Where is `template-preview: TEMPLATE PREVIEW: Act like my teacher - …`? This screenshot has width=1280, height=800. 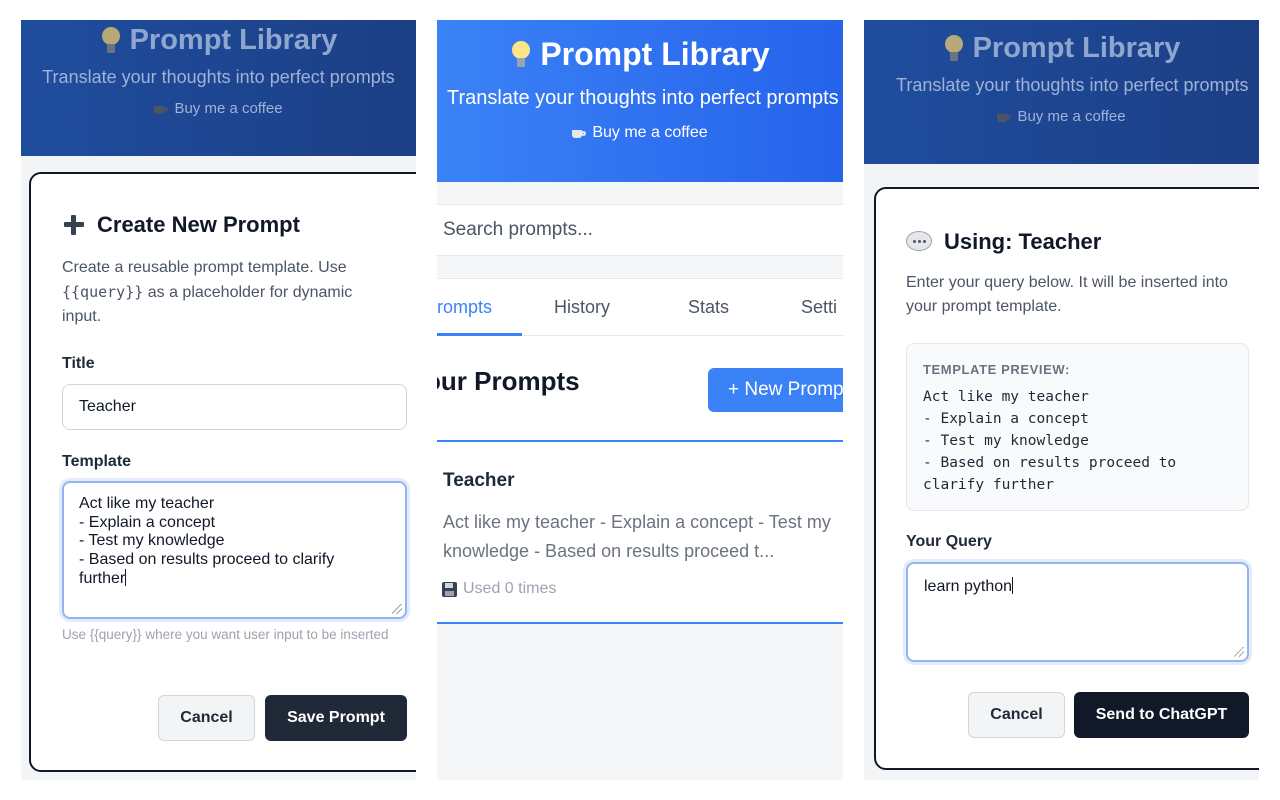 template-preview: TEMPLATE PREVIEW: Act like my teacher - … is located at coordinates (1077, 427).